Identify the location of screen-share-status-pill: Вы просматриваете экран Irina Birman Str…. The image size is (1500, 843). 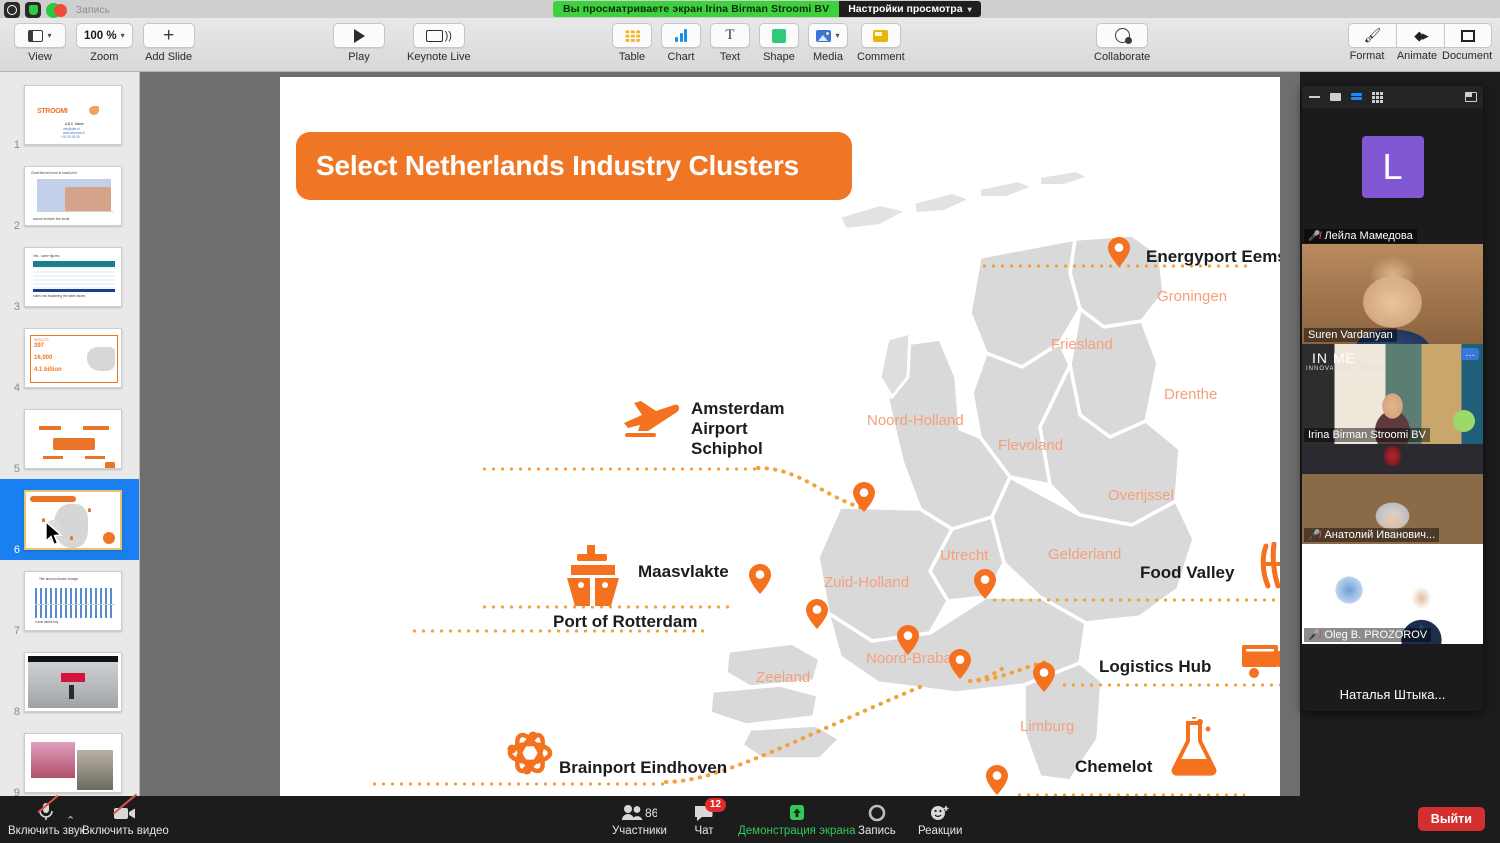
(767, 9).